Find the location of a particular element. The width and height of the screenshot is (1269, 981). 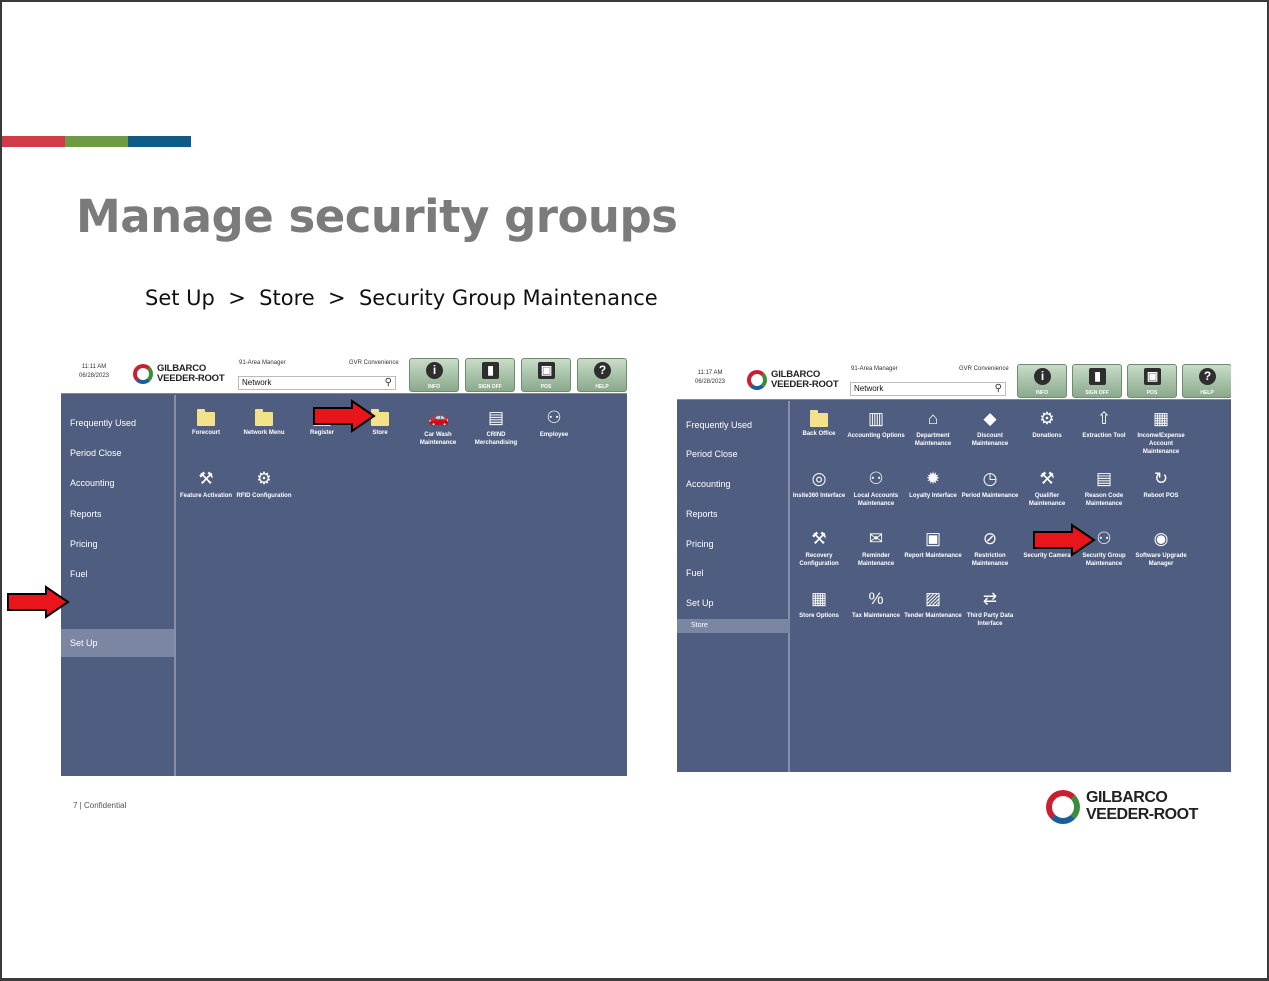

tile-income-expense-account-maintenance: ▦ Income/Expense Account Maintenance is located at coordinates (1161, 432).